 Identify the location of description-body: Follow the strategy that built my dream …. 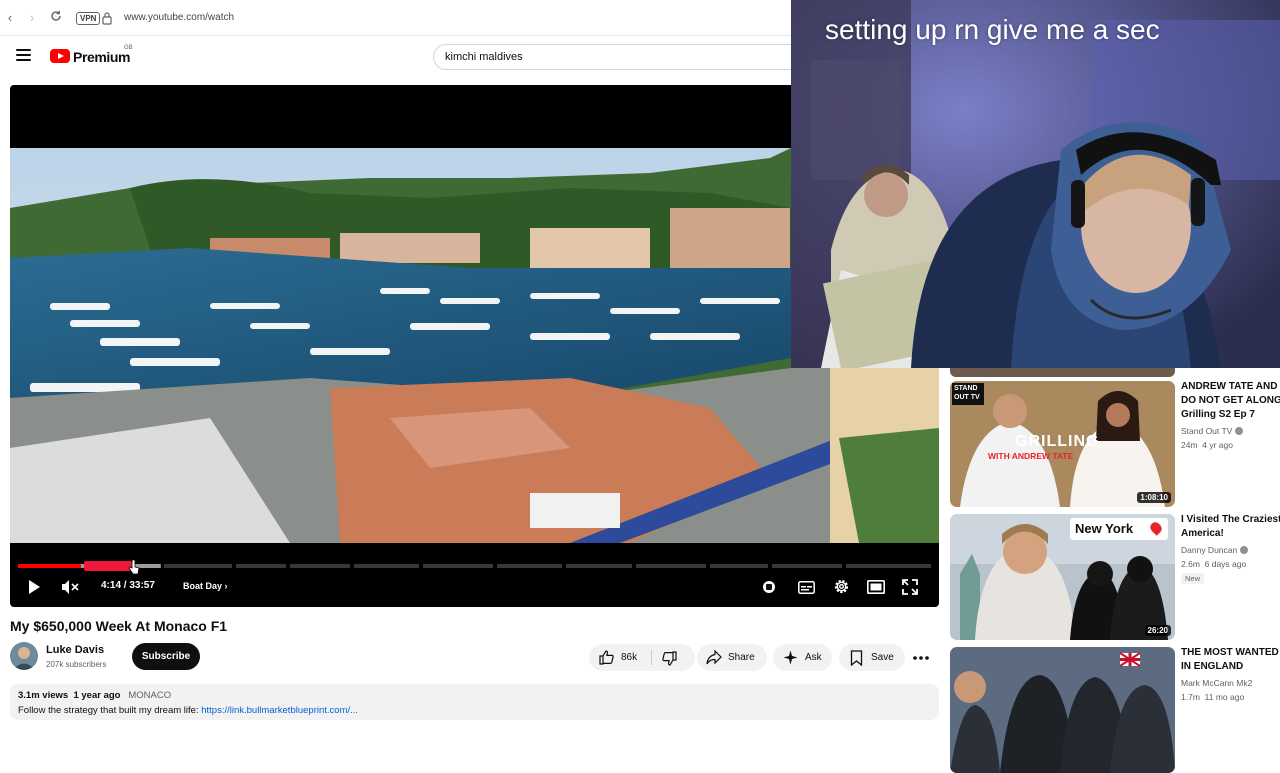
(110, 710).